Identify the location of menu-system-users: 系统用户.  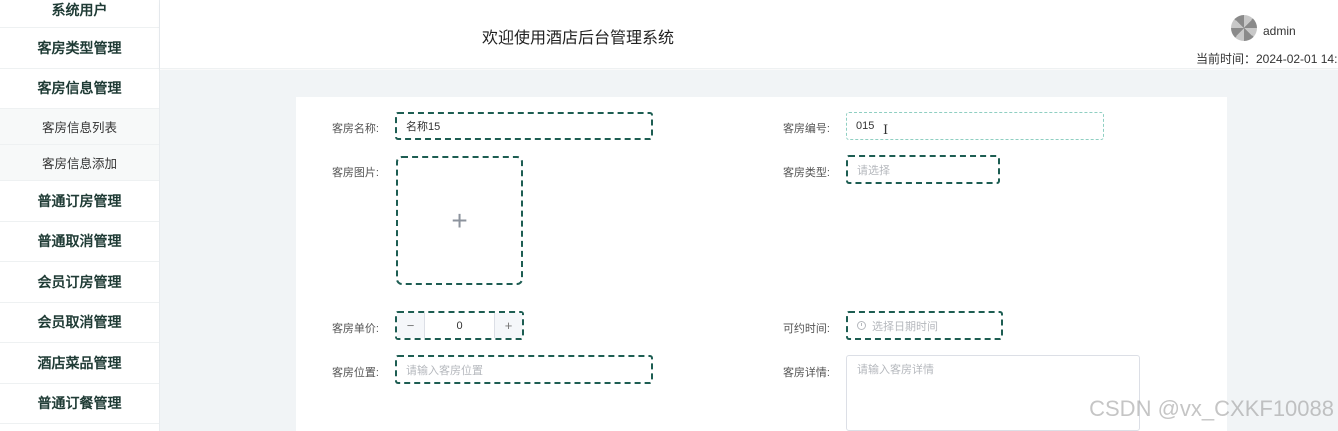
(79, 14).